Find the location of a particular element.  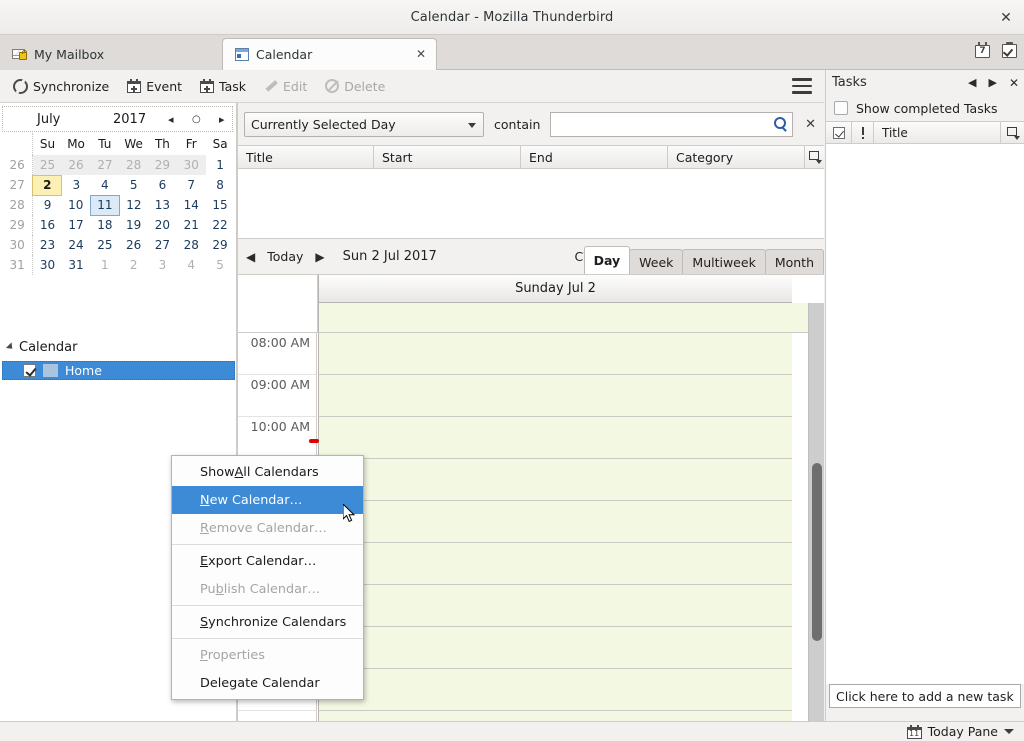

minicalendar-day-13: 13 is located at coordinates (162, 205).